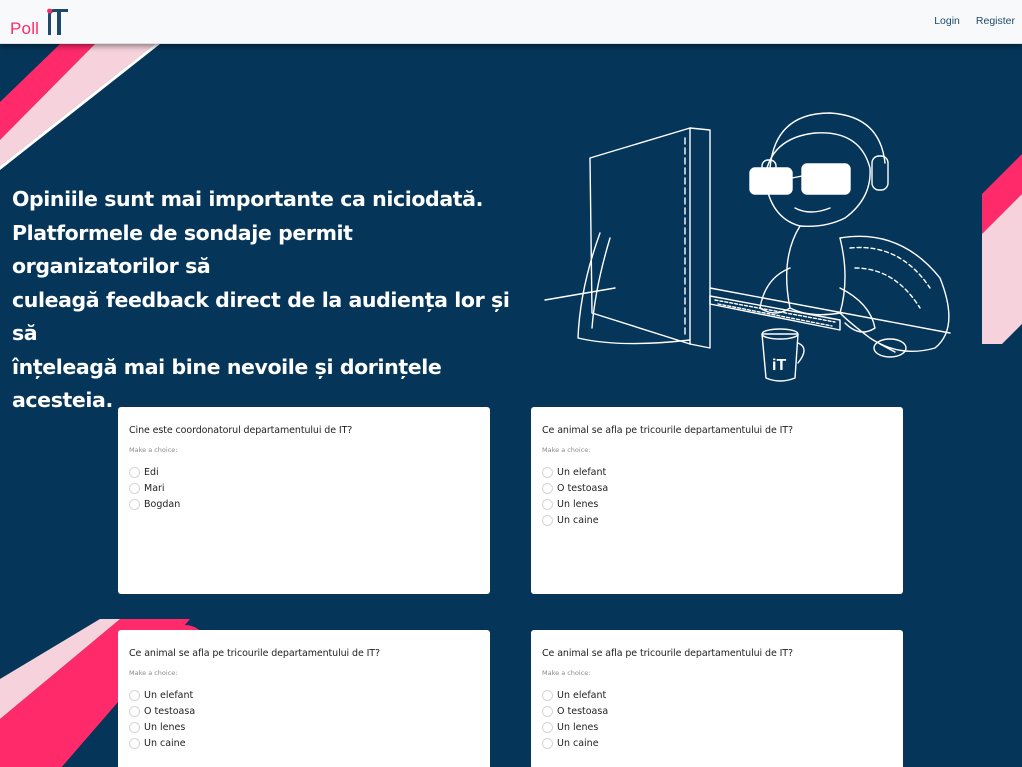 The image size is (1022, 767). I want to click on register-link: Register, so click(995, 21).